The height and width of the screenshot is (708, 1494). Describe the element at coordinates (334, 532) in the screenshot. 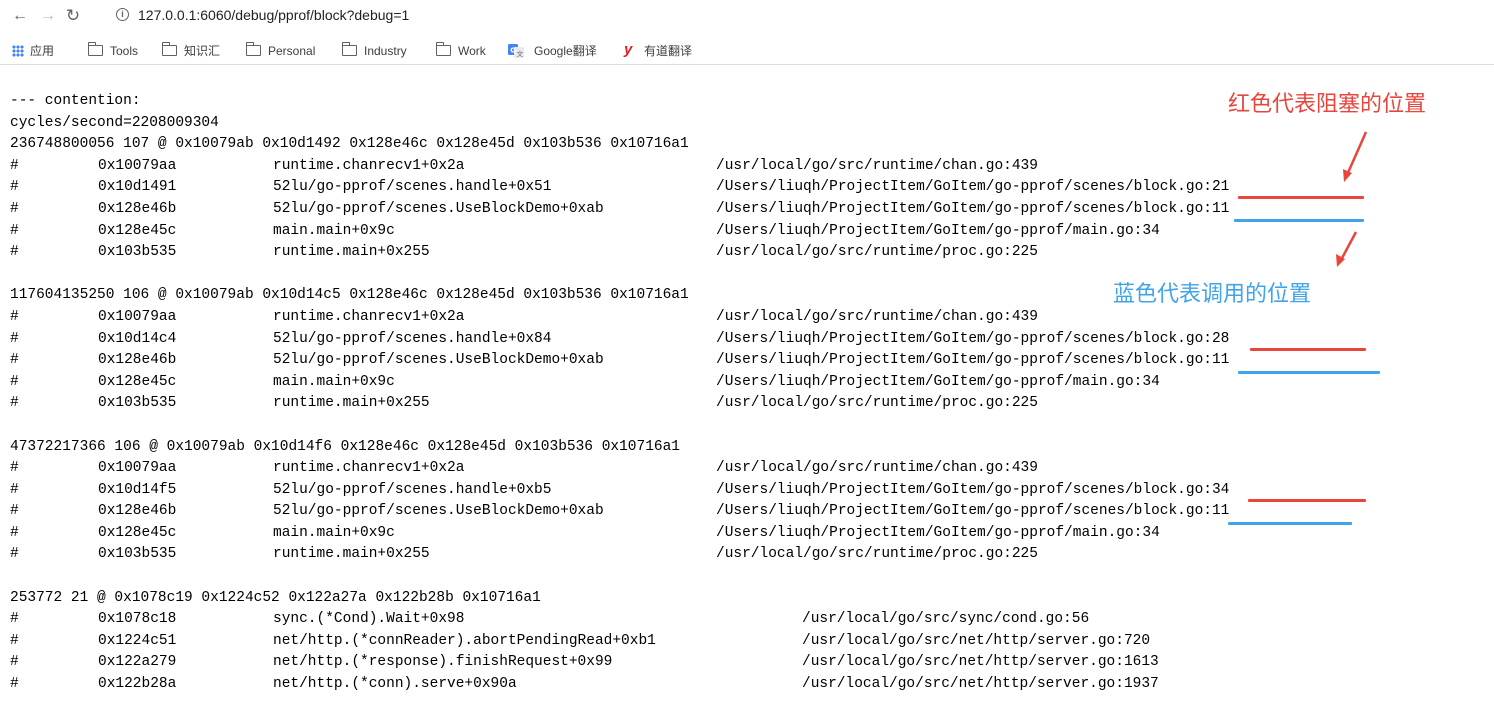

I see `frame-function: main.main+0x9c` at that location.